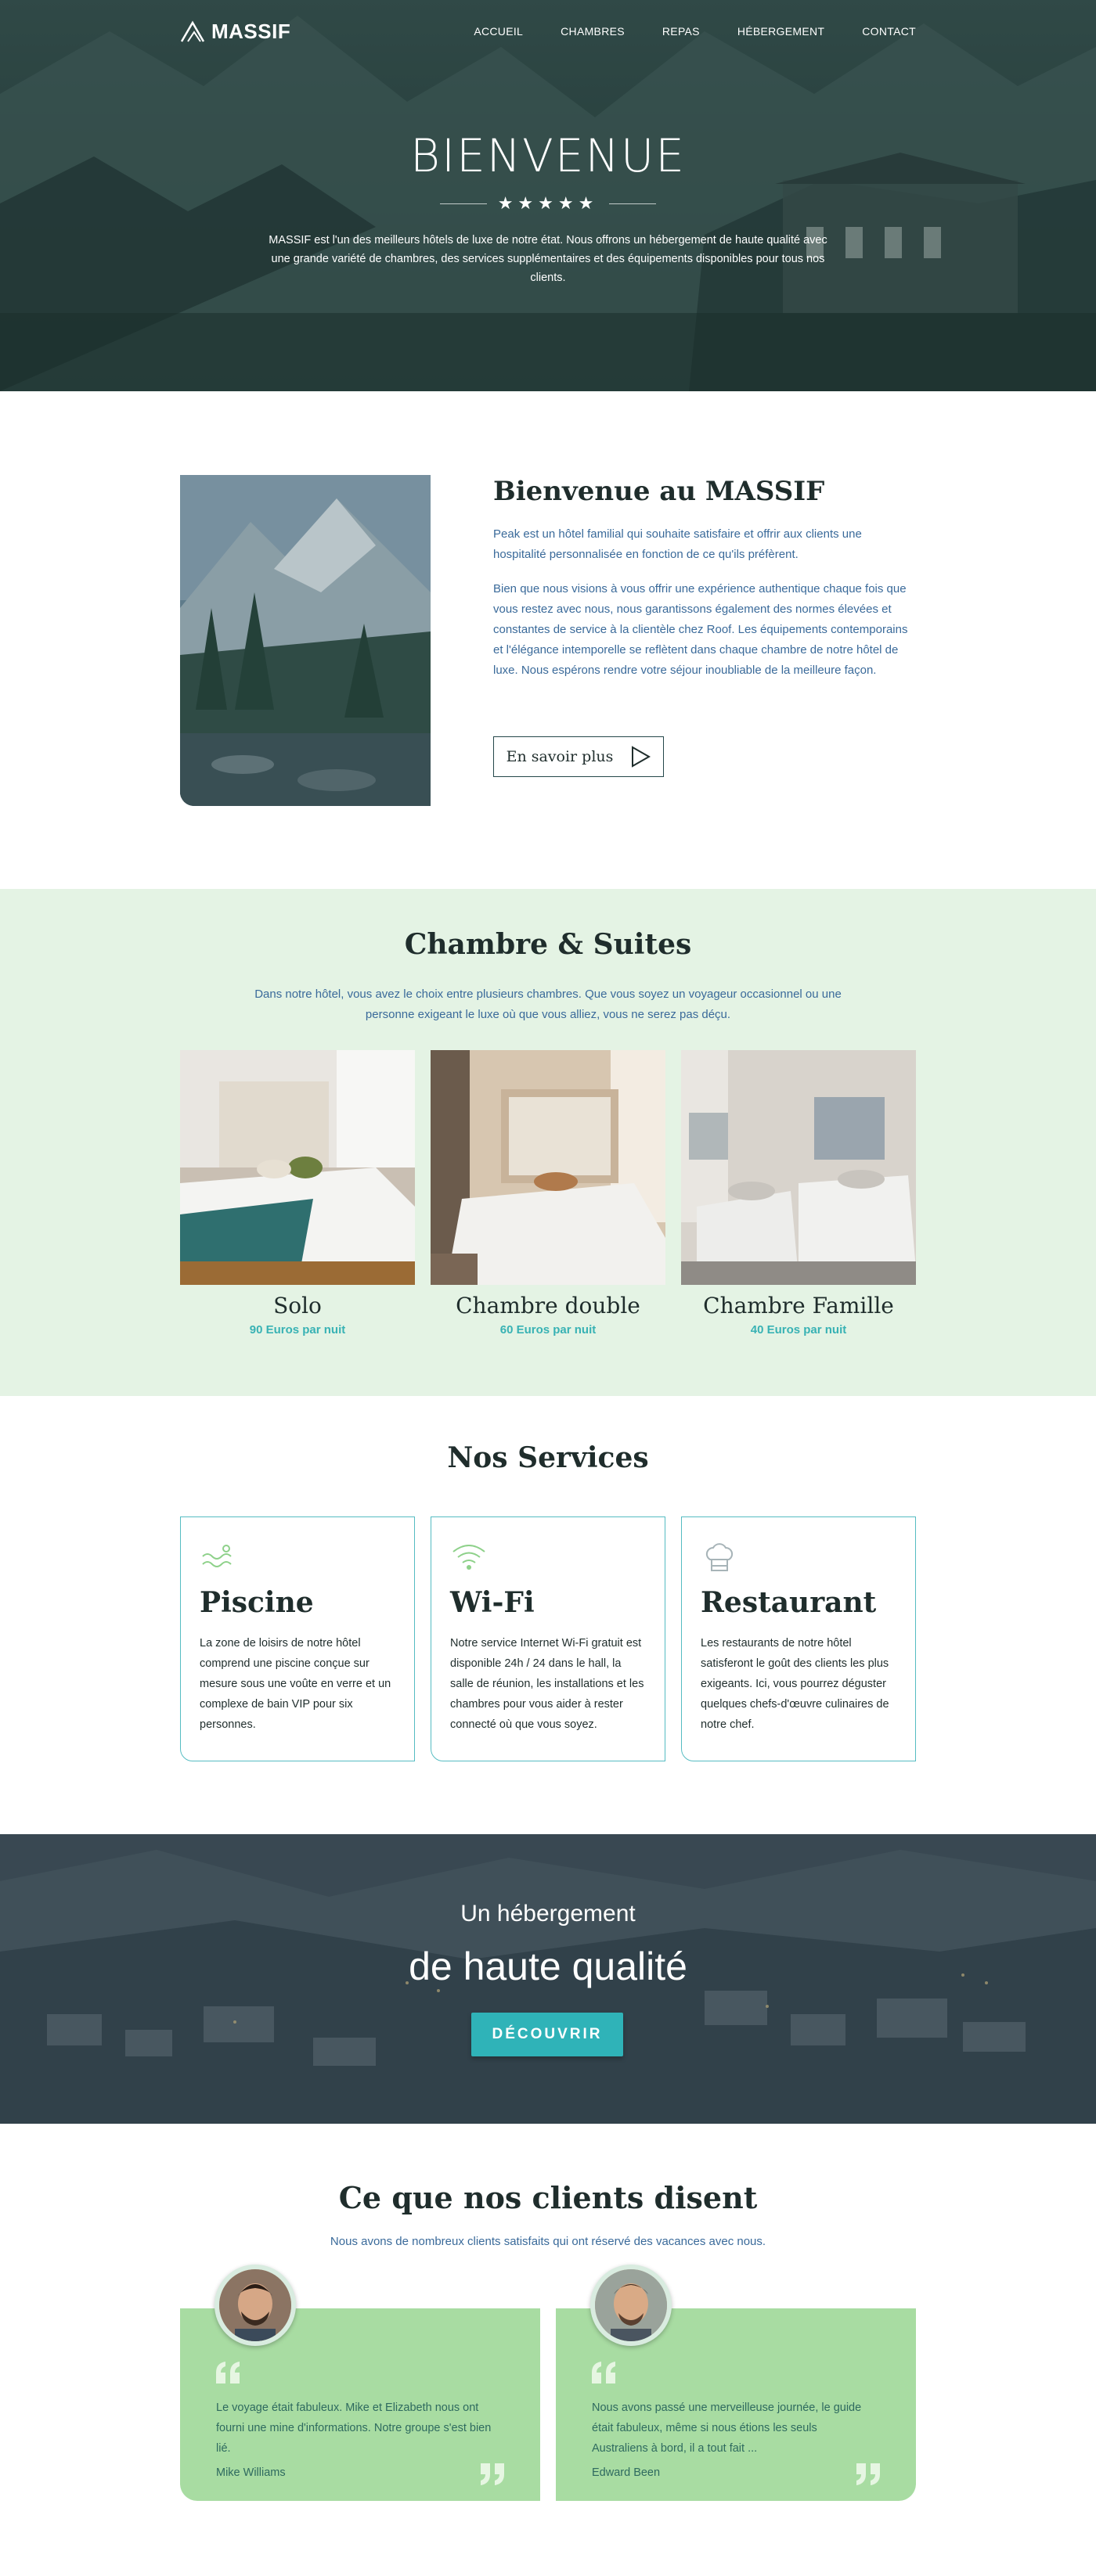 This screenshot has width=1096, height=2576. Describe the element at coordinates (297, 1168) in the screenshot. I see `room-photo-solo` at that location.